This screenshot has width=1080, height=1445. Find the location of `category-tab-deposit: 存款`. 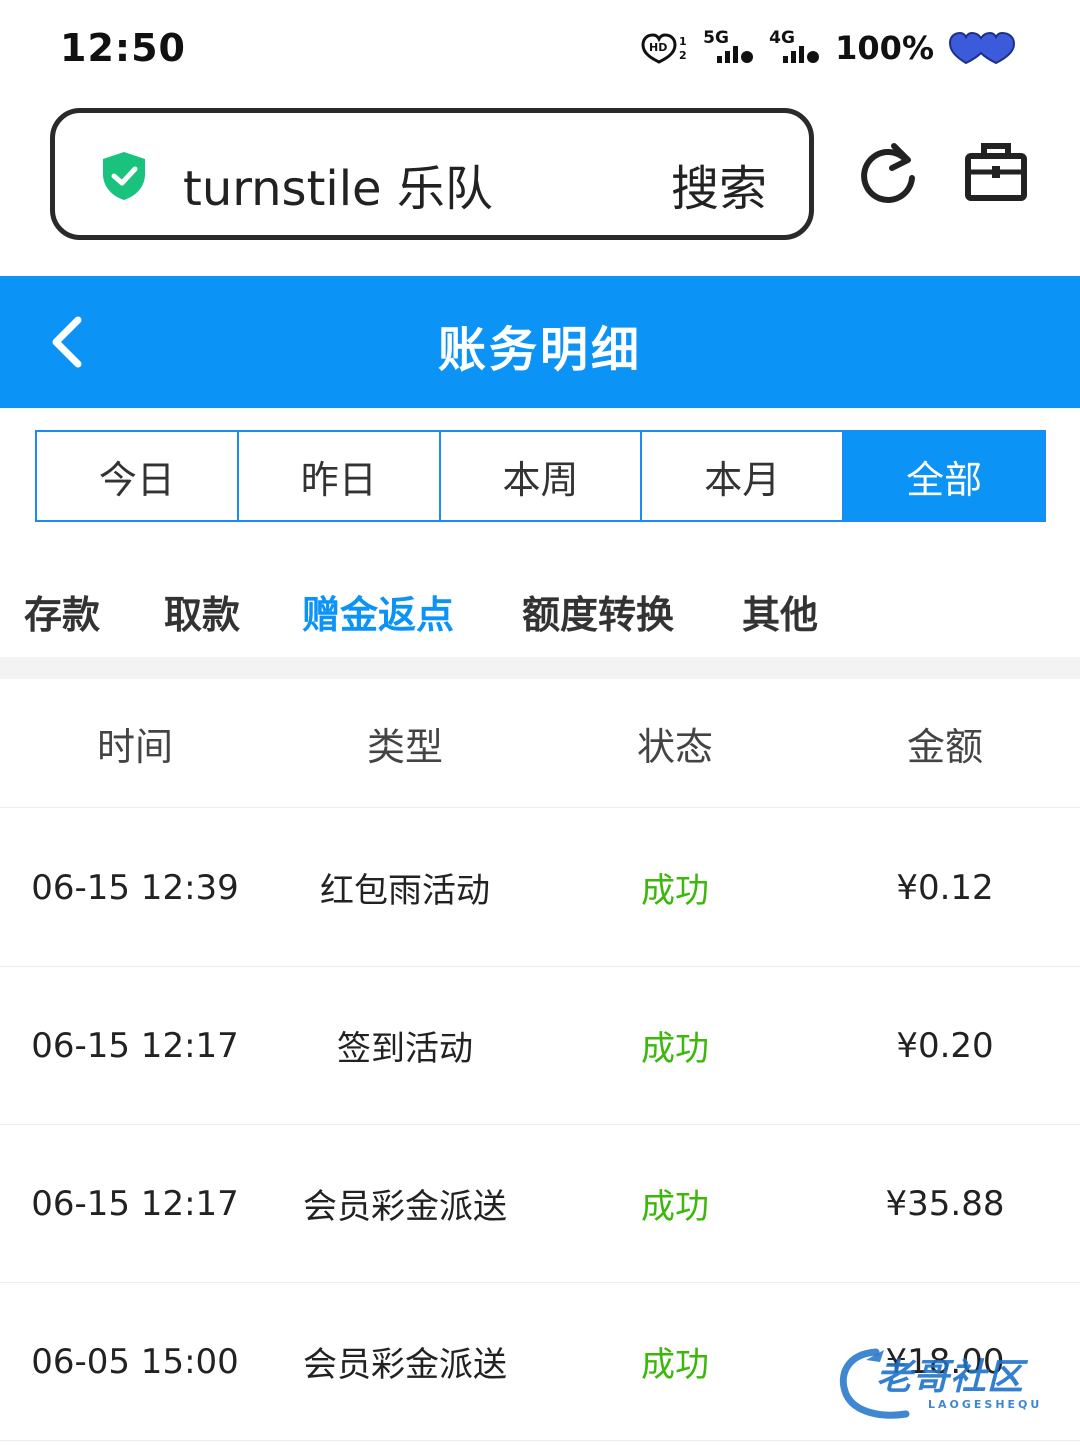

category-tab-deposit: 存款 is located at coordinates (62, 611).